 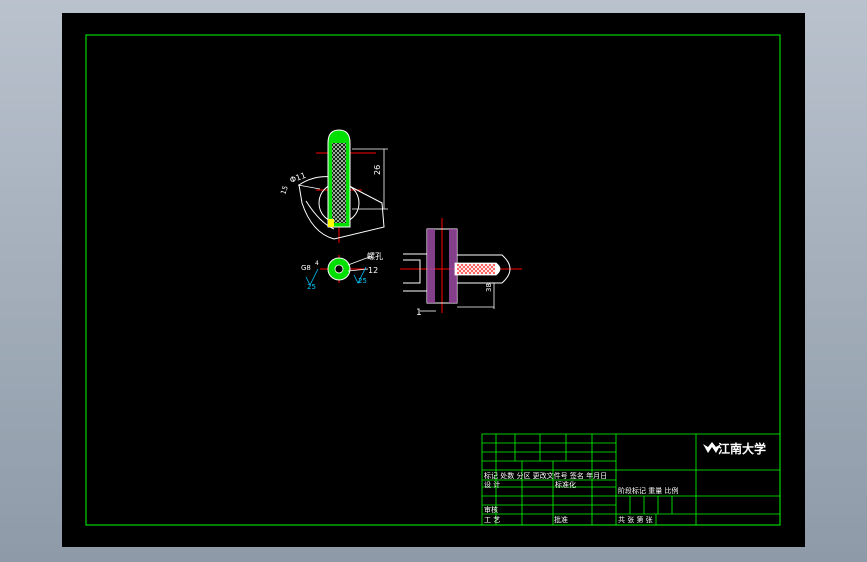 What do you see at coordinates (742, 448) in the screenshot?
I see `school-name: 江南大学` at bounding box center [742, 448].